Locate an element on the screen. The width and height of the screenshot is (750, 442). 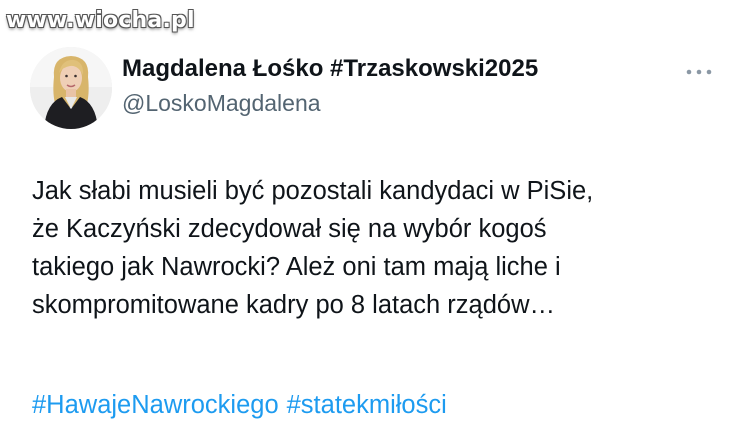
more-options-button is located at coordinates (699, 72).